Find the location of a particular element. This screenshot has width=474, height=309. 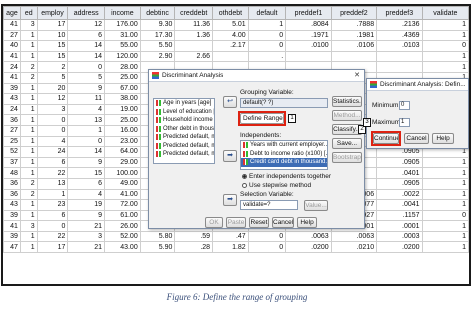

grid-cell: 52 is located at coordinates (12, 152).